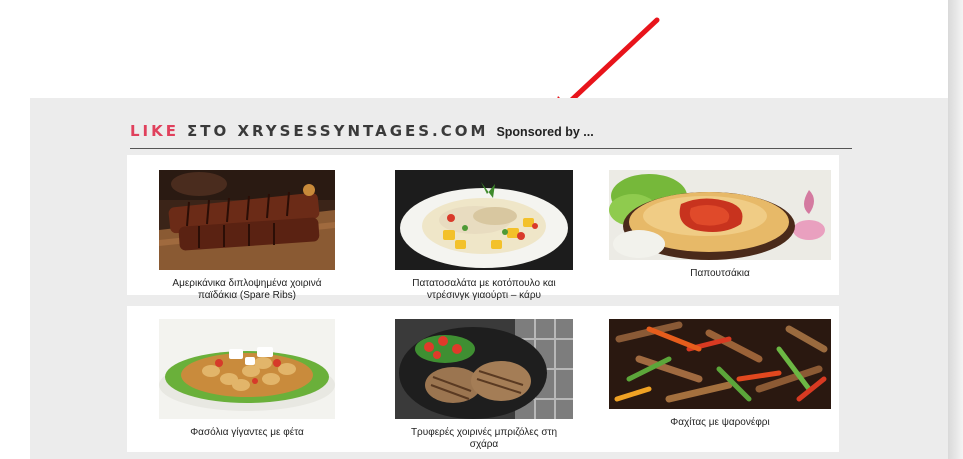  Describe the element at coordinates (955, 229) in the screenshot. I see `page-edge-shadow` at that location.